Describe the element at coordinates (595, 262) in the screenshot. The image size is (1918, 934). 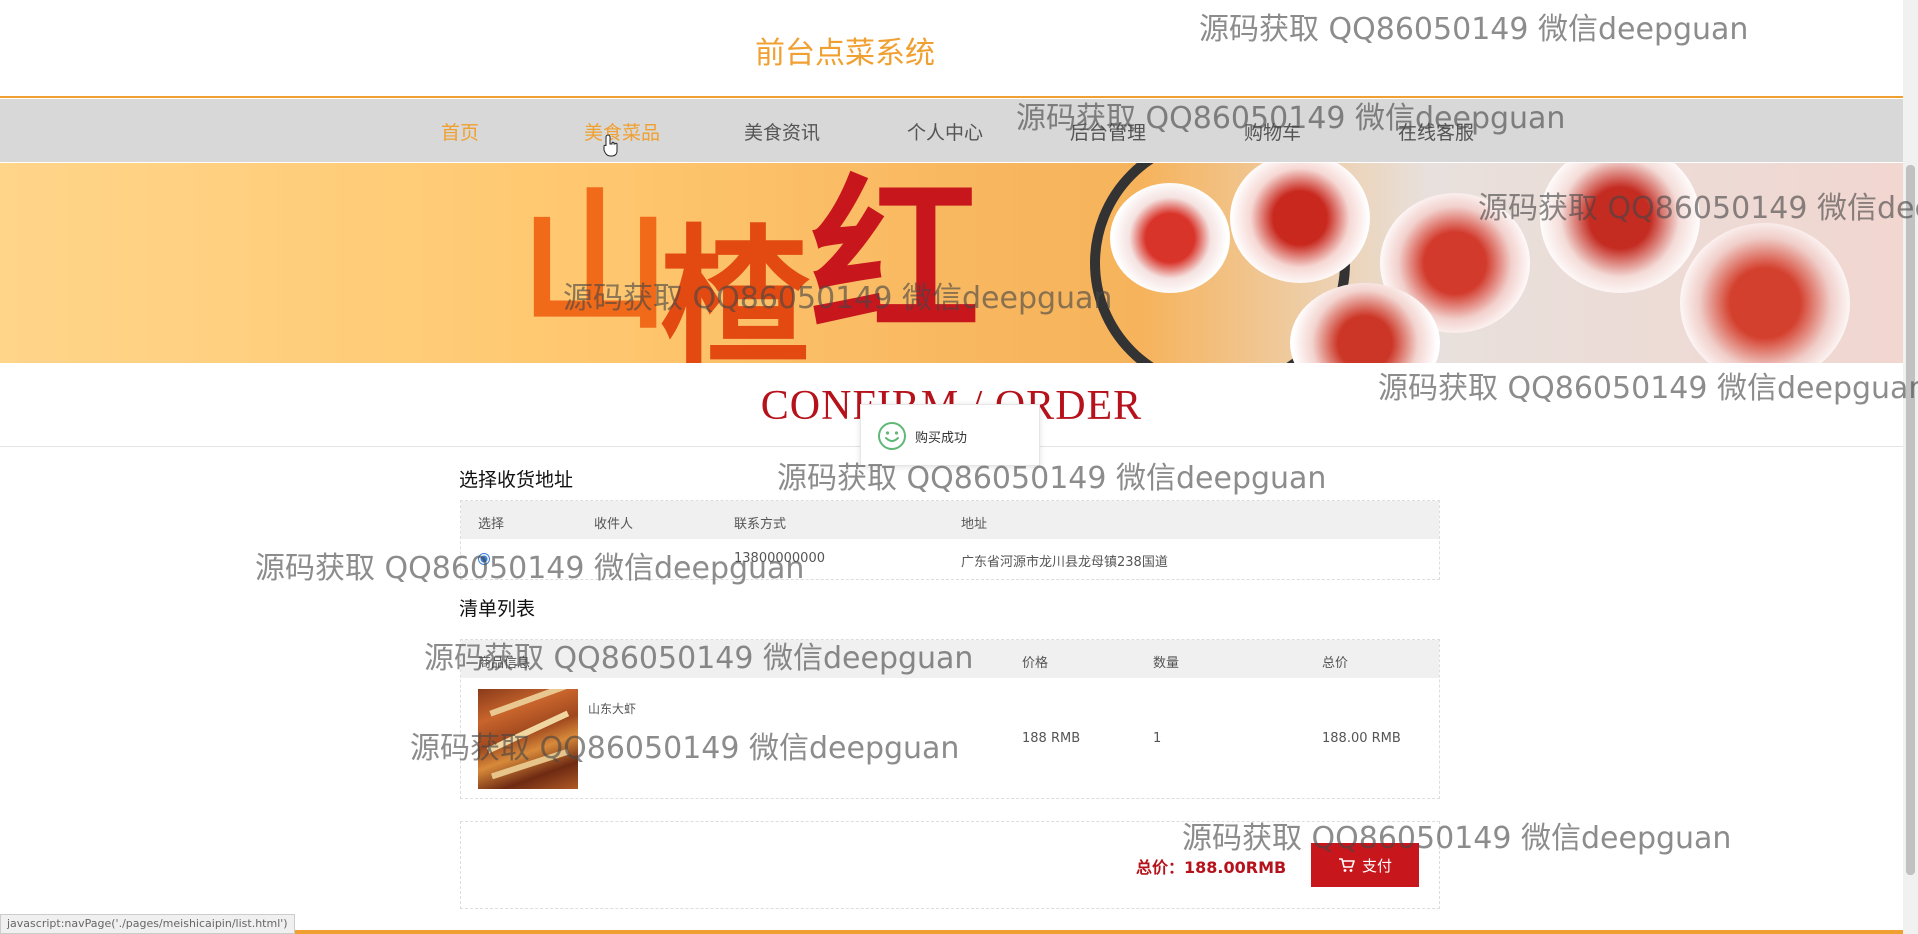
I see `banner-char: 山` at that location.